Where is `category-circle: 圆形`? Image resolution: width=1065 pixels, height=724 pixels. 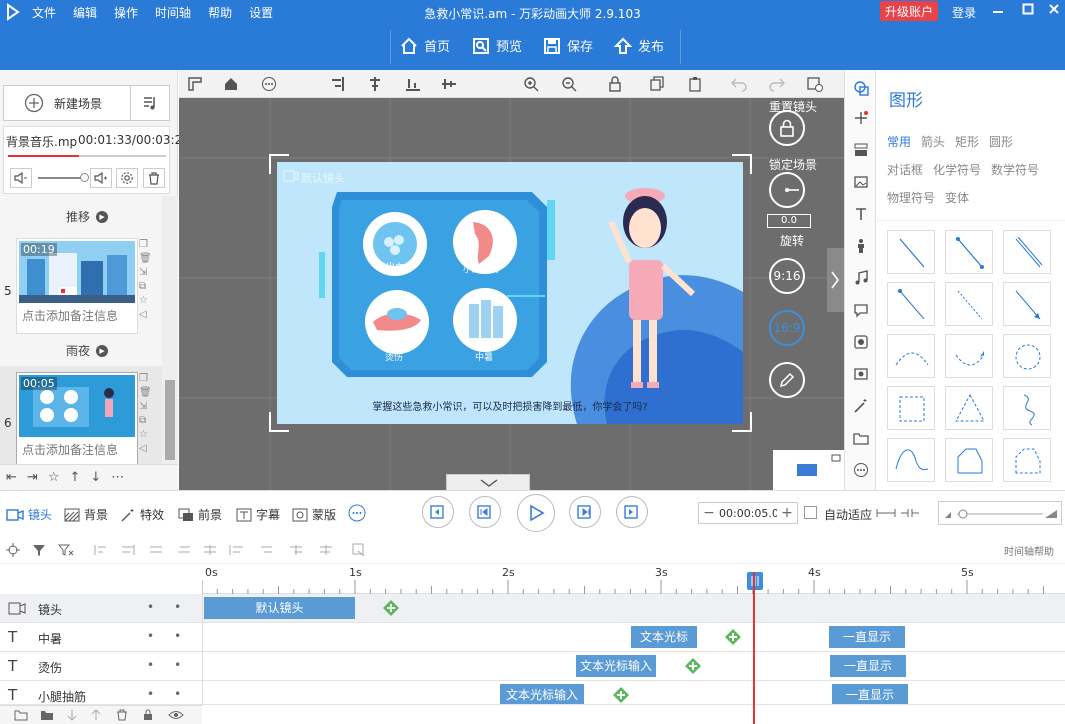
category-circle: 圆形 is located at coordinates (1001, 142).